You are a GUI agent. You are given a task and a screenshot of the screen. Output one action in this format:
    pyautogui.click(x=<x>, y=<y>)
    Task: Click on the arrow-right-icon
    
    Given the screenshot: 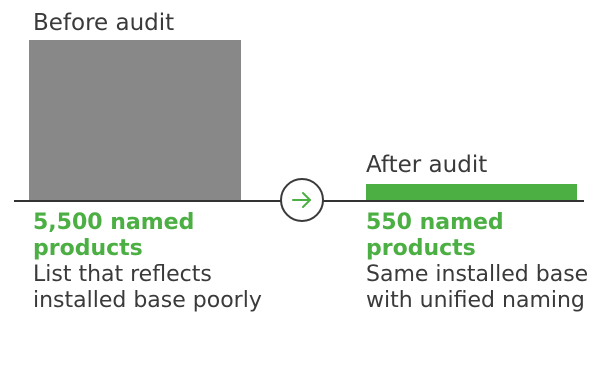 What is the action you would take?
    pyautogui.click(x=301, y=200)
    